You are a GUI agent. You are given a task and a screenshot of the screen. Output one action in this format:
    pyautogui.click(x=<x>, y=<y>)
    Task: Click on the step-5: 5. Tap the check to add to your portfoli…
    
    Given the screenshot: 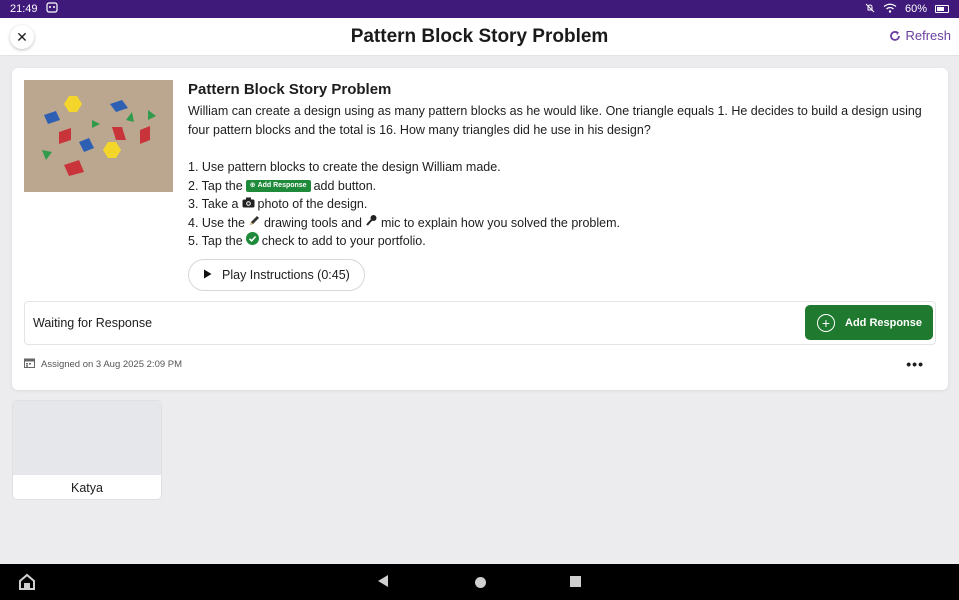 What is the action you would take?
    pyautogui.click(x=563, y=241)
    